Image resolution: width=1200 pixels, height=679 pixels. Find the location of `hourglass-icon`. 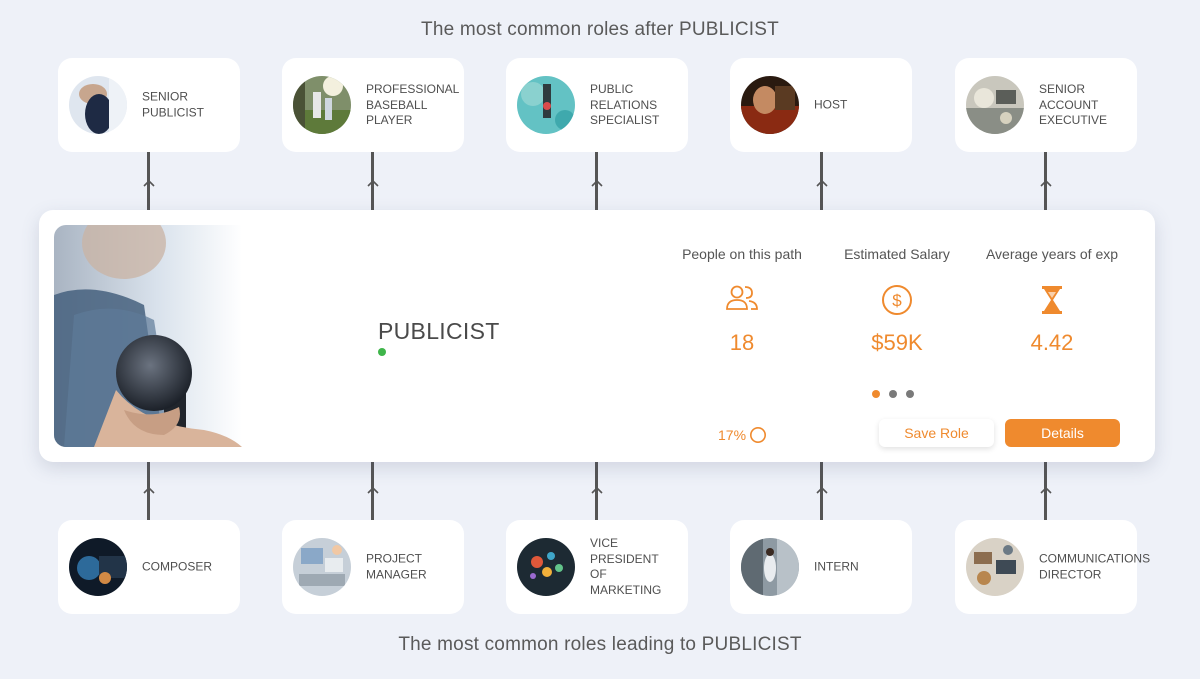

hourglass-icon is located at coordinates (1052, 300).